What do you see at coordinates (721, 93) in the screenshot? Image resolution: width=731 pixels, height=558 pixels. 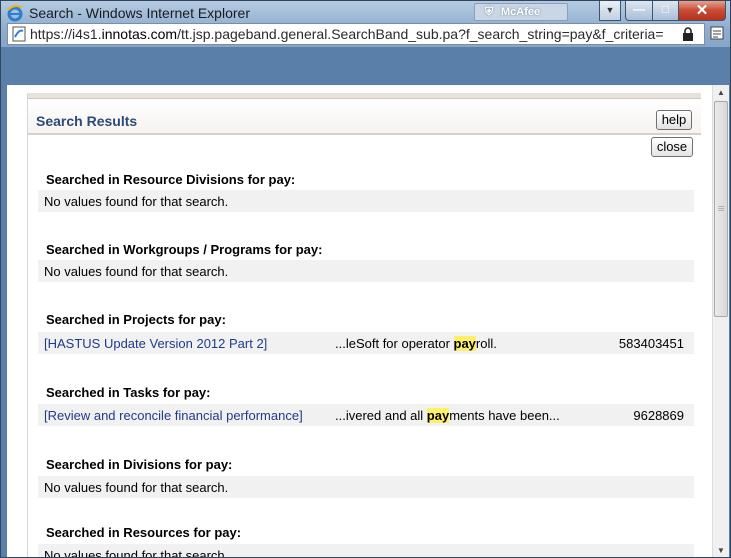 I see `scroll-up-arrow-icon: ▲` at bounding box center [721, 93].